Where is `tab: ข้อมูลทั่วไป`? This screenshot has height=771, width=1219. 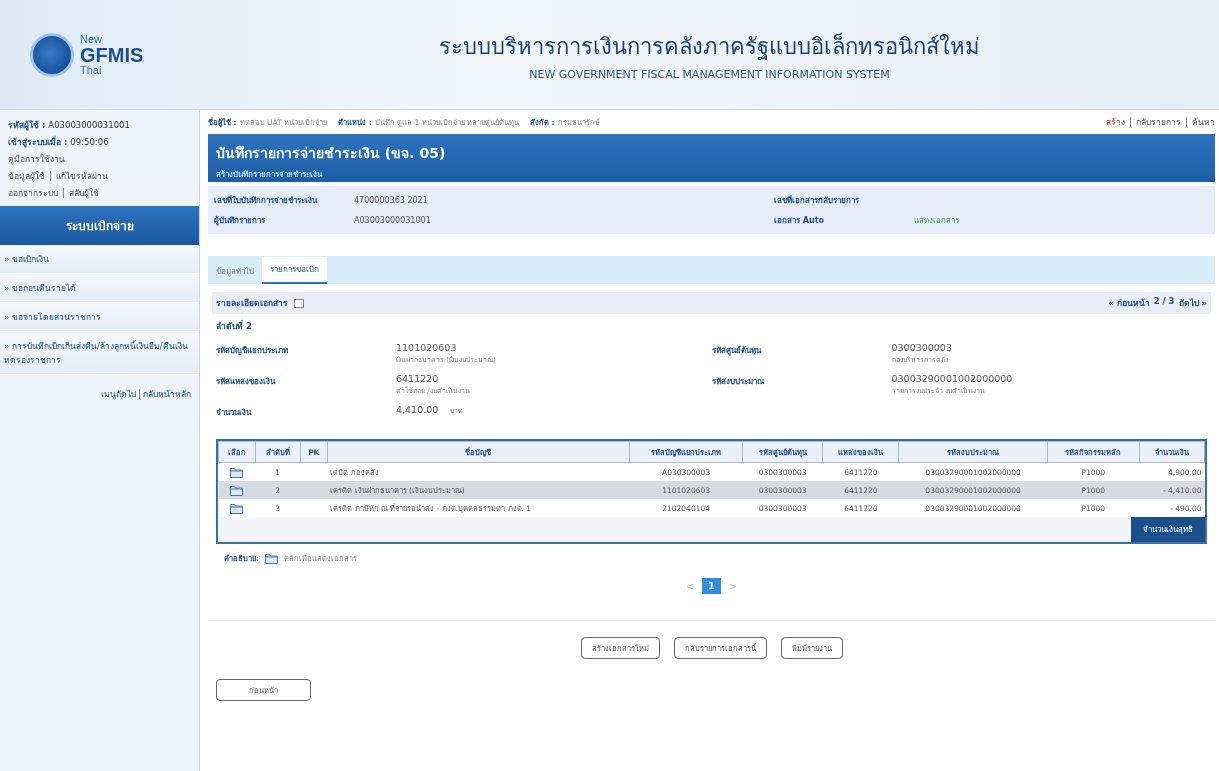
tab: ข้อมูลทั่วไป is located at coordinates (235, 271).